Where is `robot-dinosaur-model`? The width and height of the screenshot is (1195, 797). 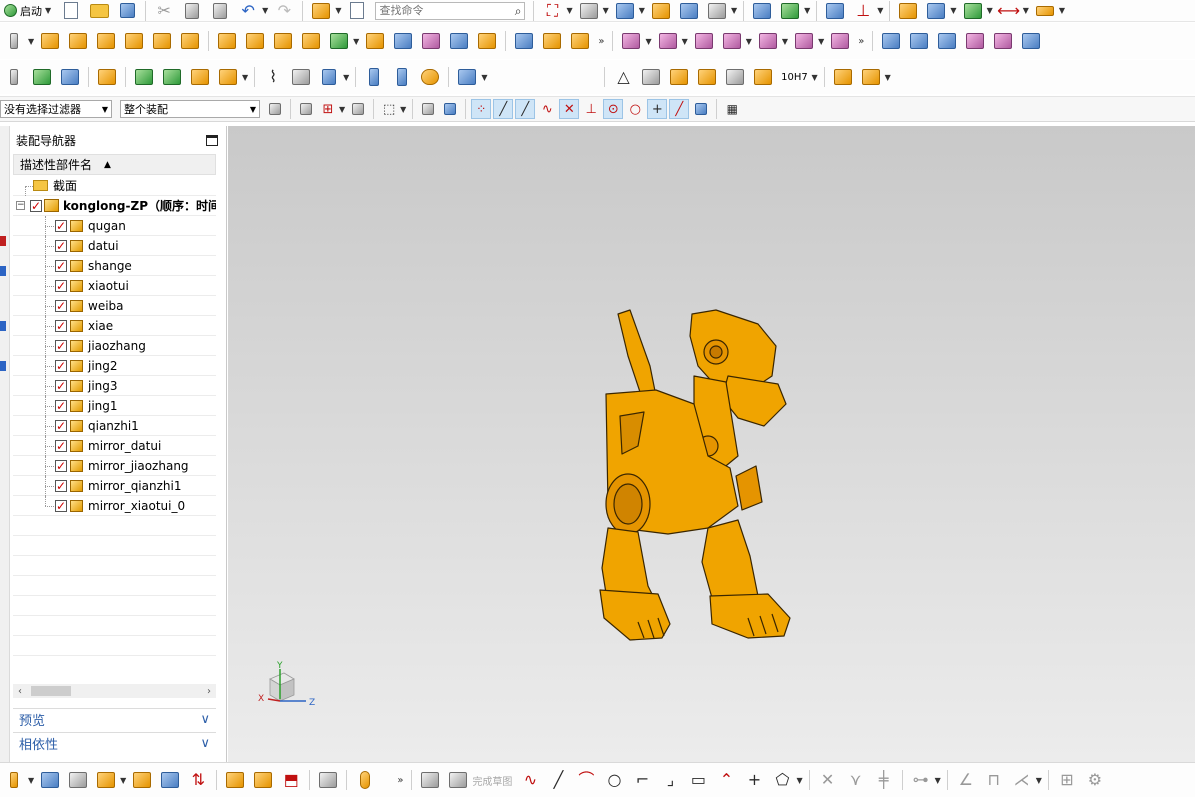
robot-dinosaur-model is located at coordinates (698, 476).